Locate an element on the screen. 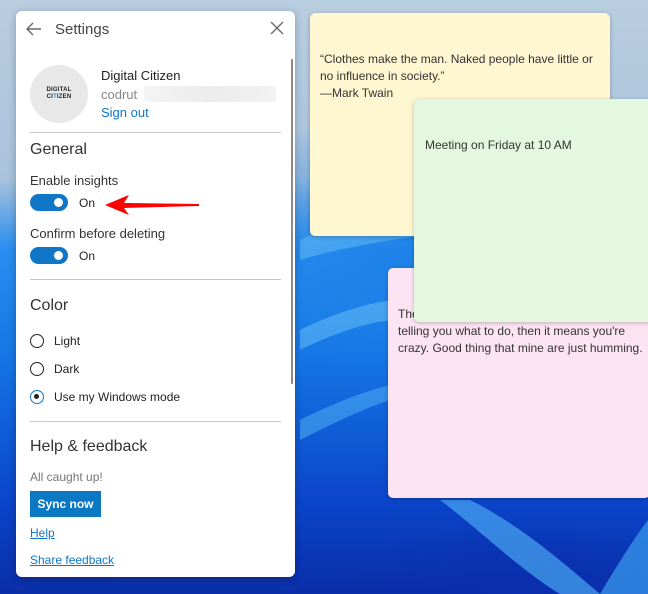  confirm-delete-state: On is located at coordinates (87, 256).